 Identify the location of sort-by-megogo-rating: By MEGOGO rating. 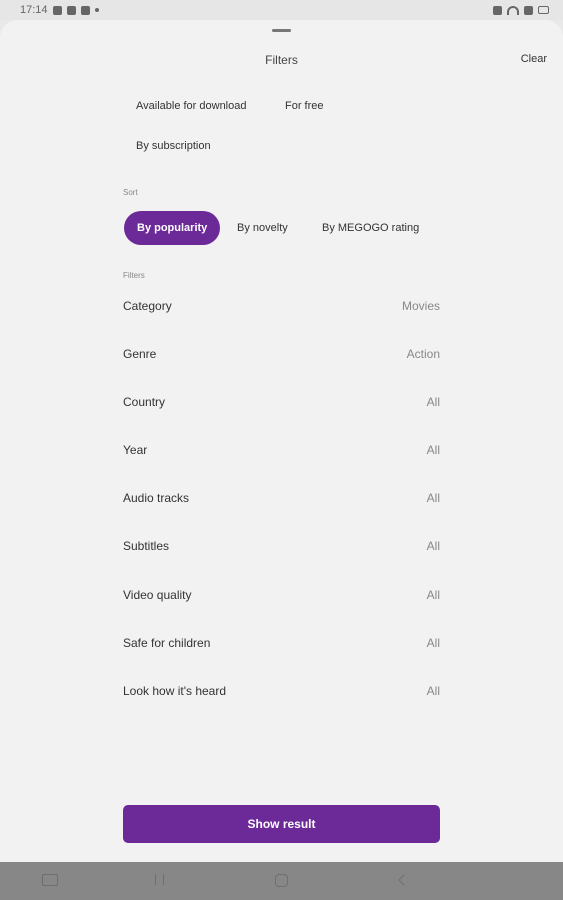
(371, 228).